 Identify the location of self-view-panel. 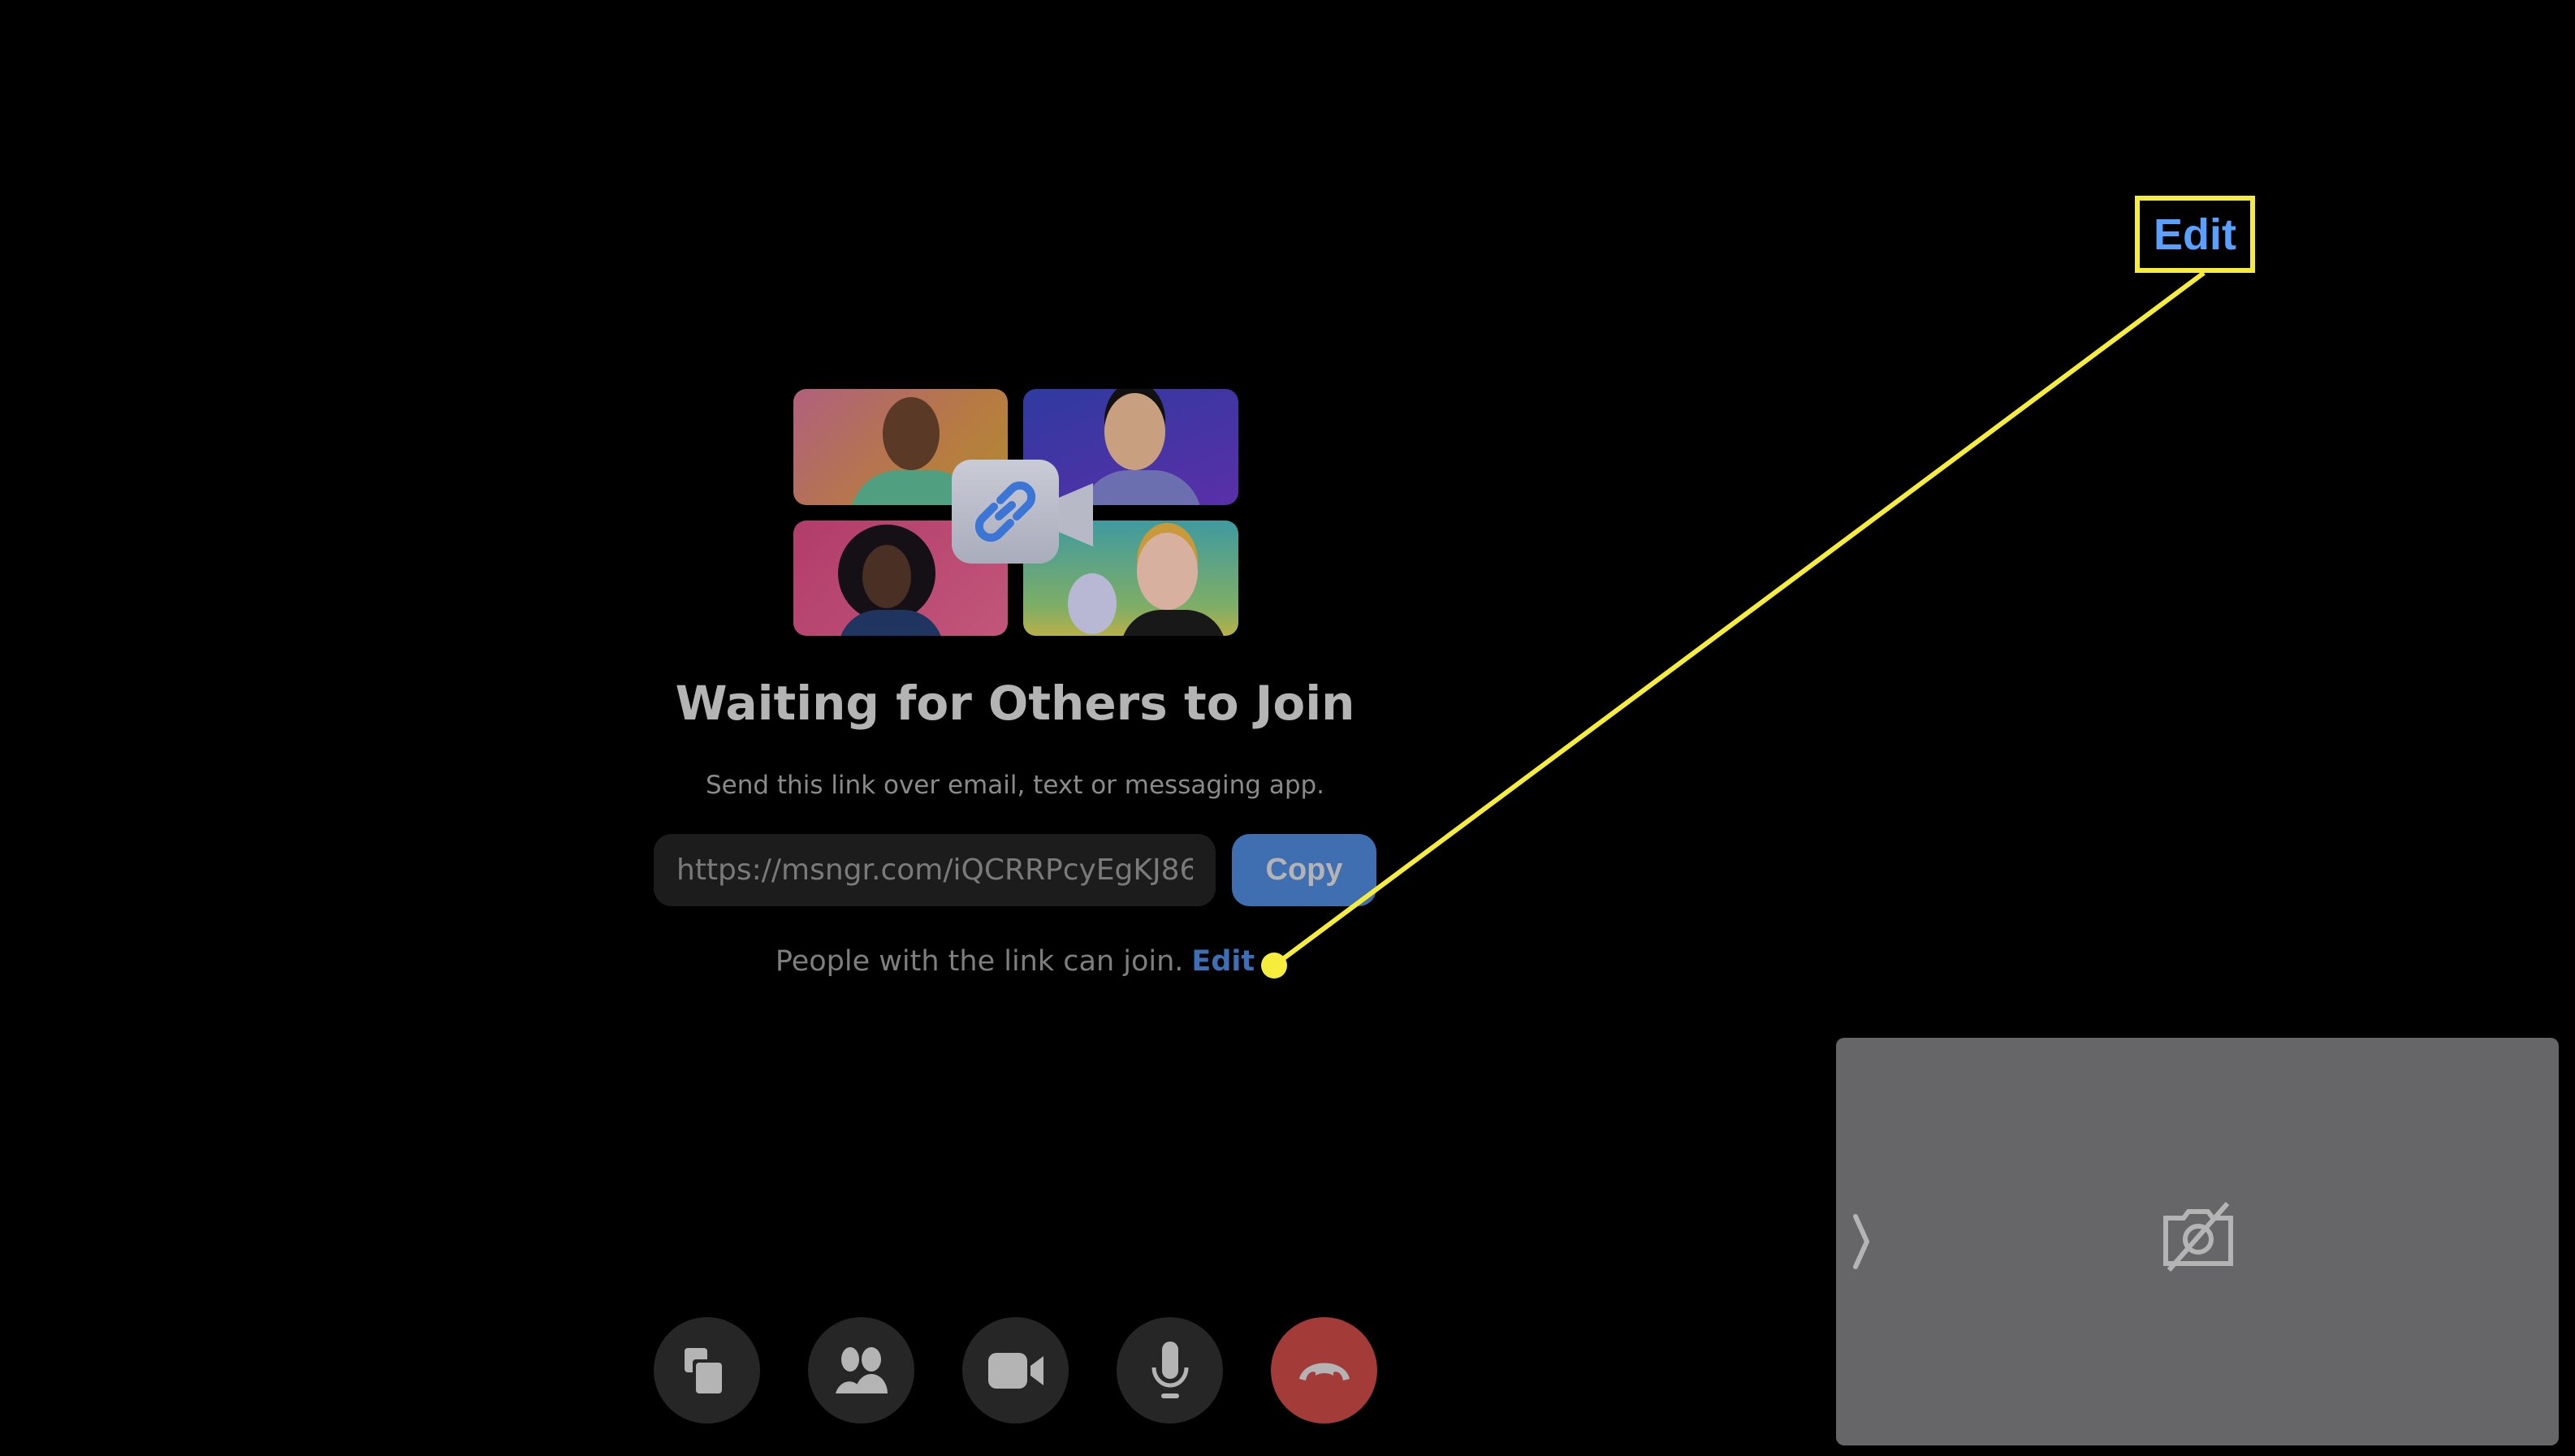
(2197, 1241).